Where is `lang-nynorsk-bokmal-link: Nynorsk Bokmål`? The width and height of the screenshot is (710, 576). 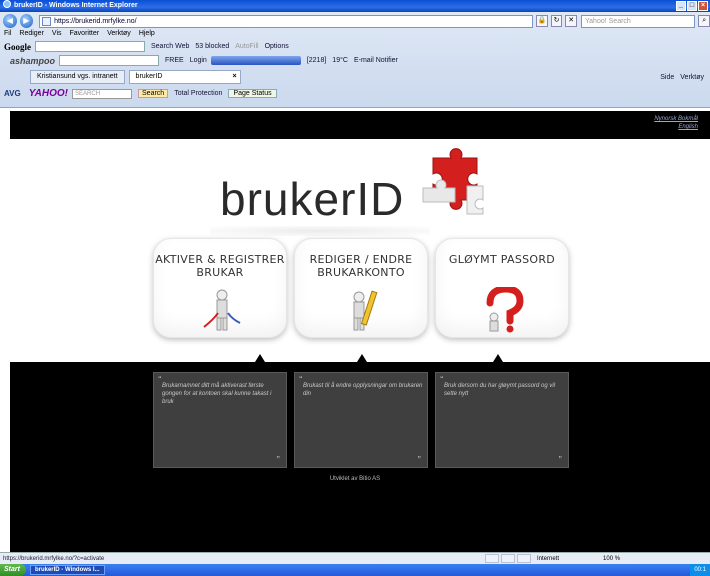 lang-nynorsk-bokmal-link: Nynorsk Bokmål is located at coordinates (676, 119).